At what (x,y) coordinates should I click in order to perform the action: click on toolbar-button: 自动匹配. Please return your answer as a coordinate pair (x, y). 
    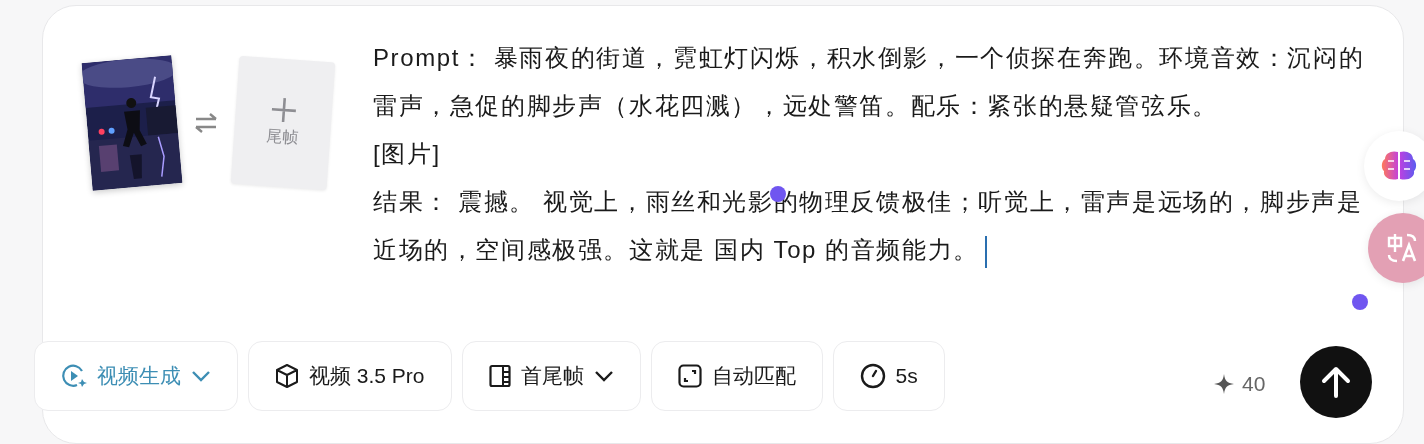
    Looking at the image, I should click on (736, 376).